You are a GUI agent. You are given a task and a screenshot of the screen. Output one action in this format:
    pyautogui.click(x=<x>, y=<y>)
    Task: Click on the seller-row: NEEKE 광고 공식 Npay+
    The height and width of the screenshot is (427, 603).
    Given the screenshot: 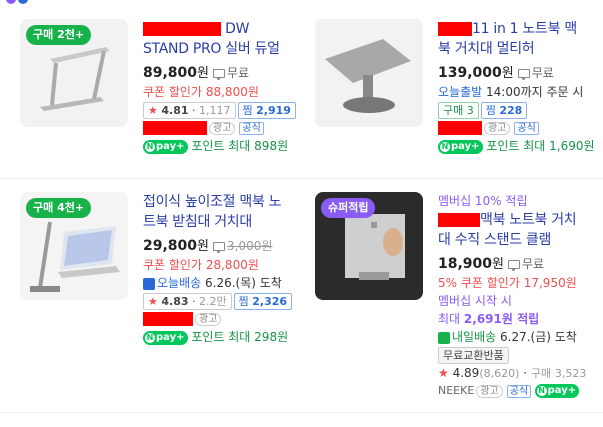 What is the action you would take?
    pyautogui.click(x=513, y=391)
    